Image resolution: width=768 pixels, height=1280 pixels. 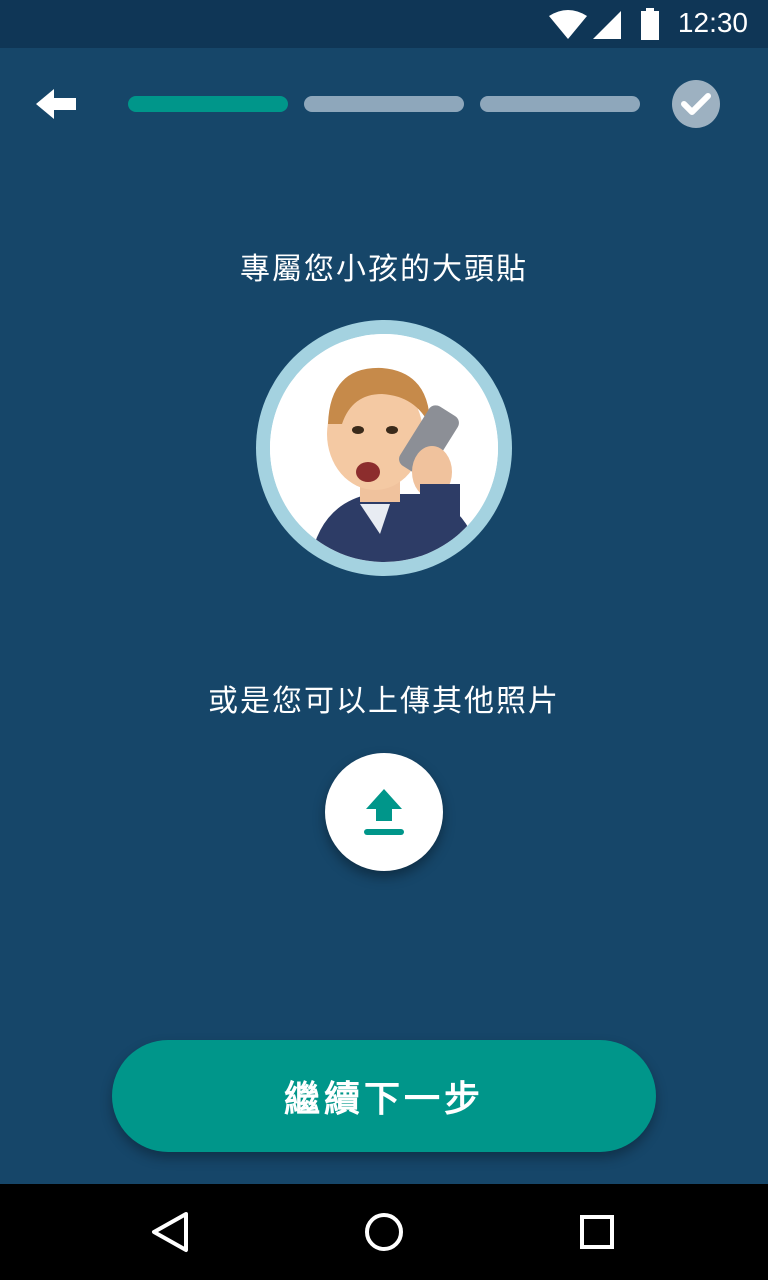 I want to click on system-nav-bar, so click(x=384, y=1232).